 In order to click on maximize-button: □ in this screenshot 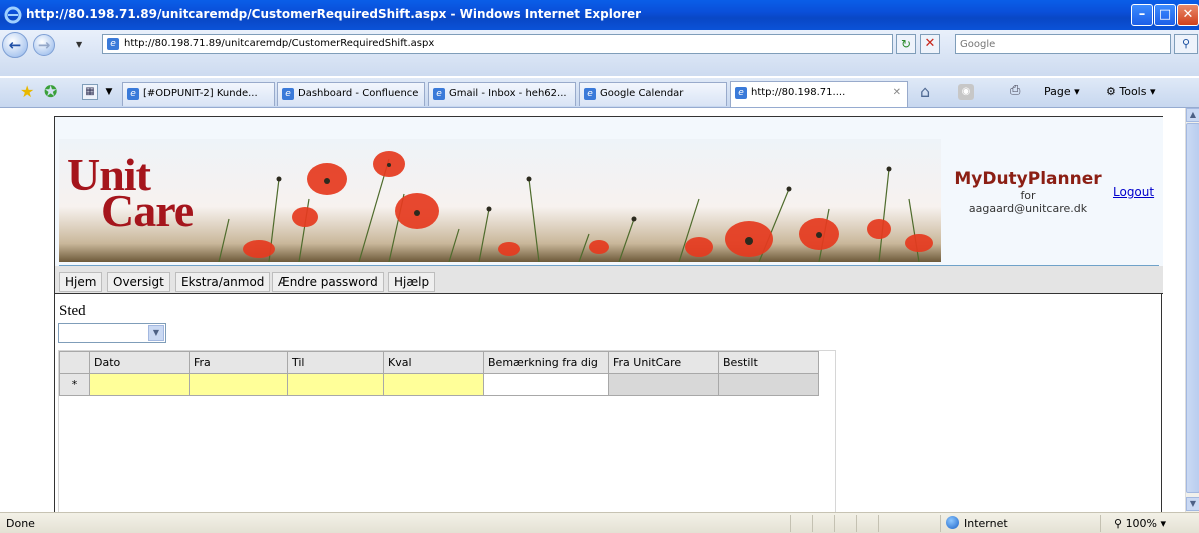, I will do `click(1165, 15)`.